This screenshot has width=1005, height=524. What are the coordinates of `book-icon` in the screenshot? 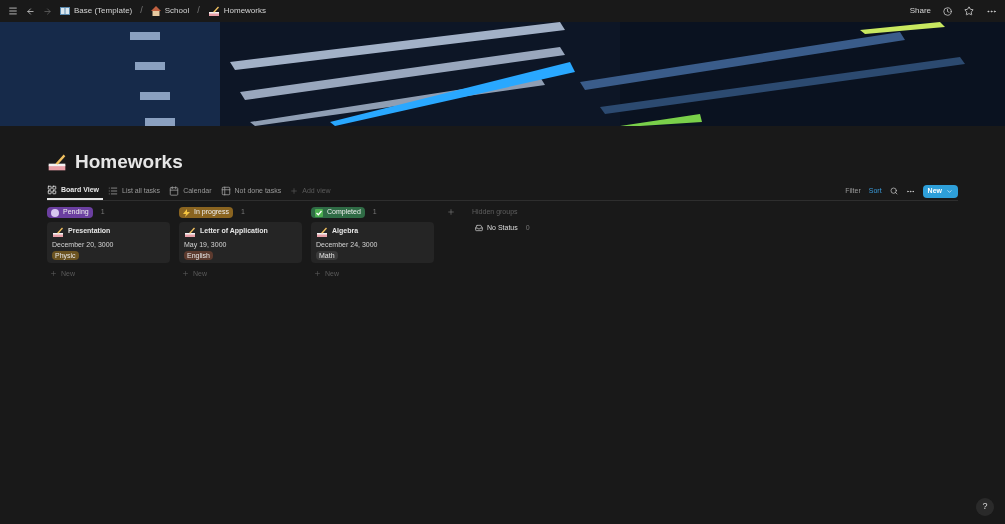 It's located at (65, 11).